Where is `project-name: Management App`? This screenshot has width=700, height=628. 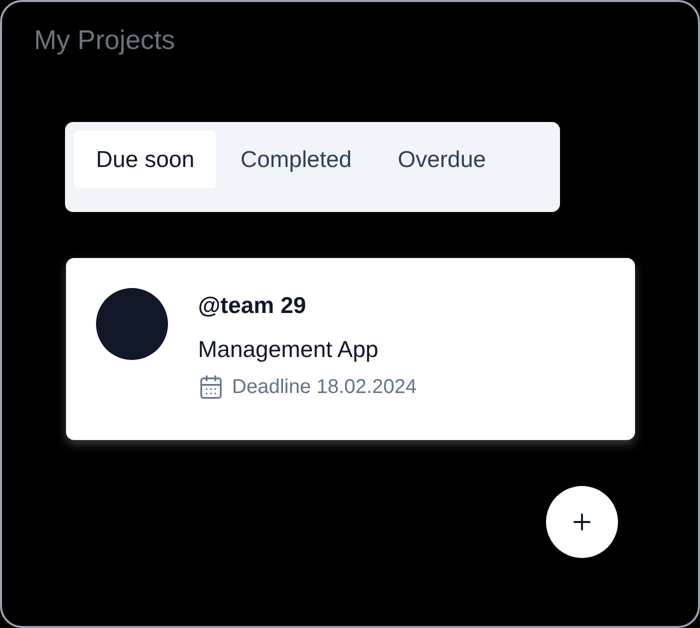
project-name: Management App is located at coordinates (289, 349).